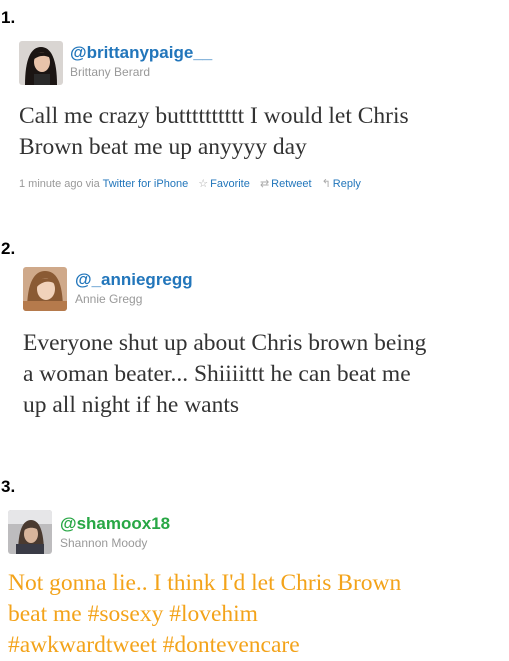 The height and width of the screenshot is (661, 509). I want to click on tweet-text-line: Everyone shut up about Chris brown being, so click(225, 343).